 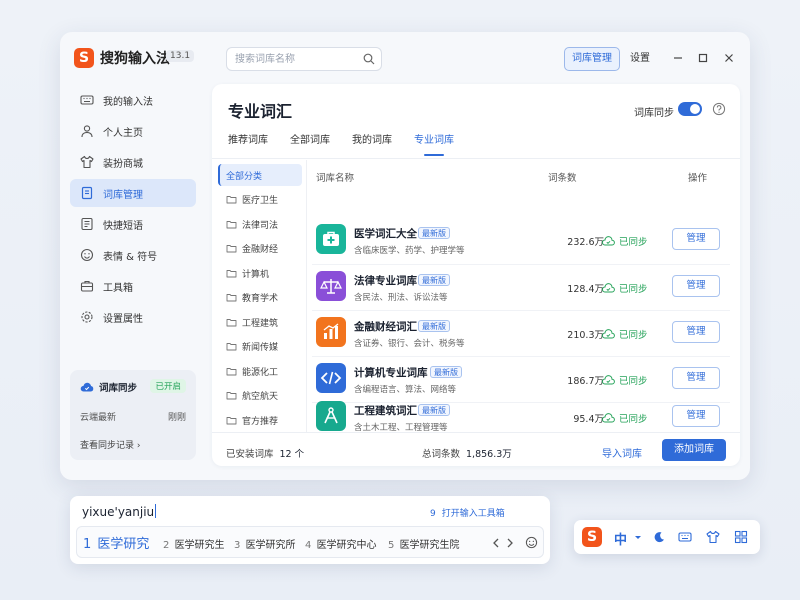 I want to click on help-icon, so click(x=719, y=109).